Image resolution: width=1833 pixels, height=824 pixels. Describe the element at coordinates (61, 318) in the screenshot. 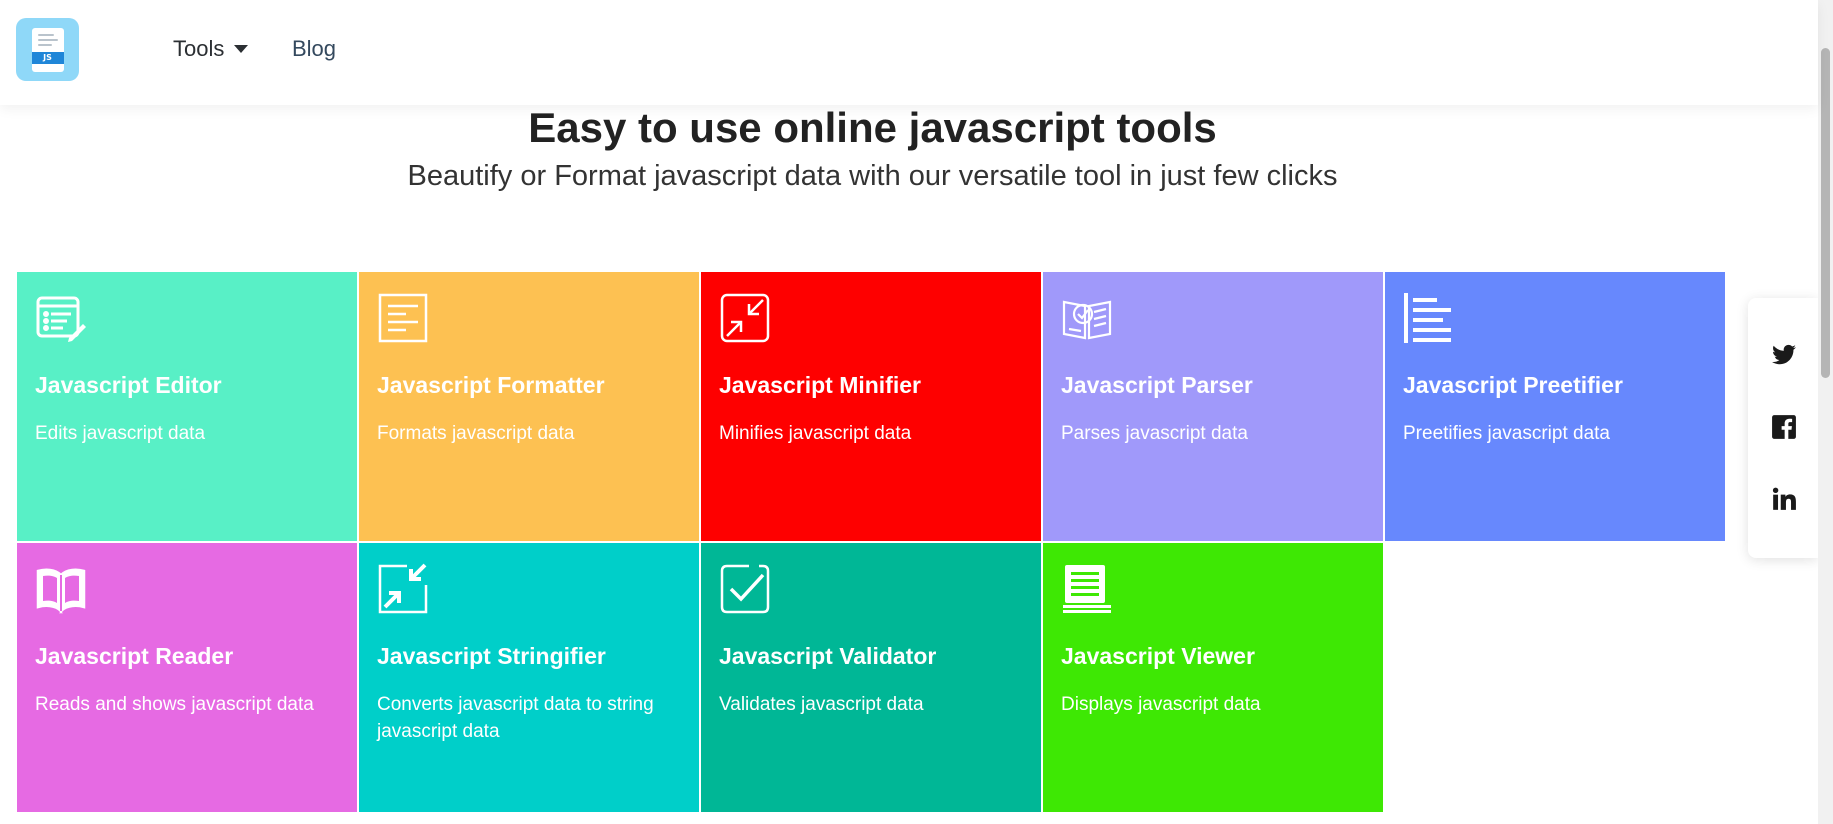

I see `list-edit-icon` at that location.